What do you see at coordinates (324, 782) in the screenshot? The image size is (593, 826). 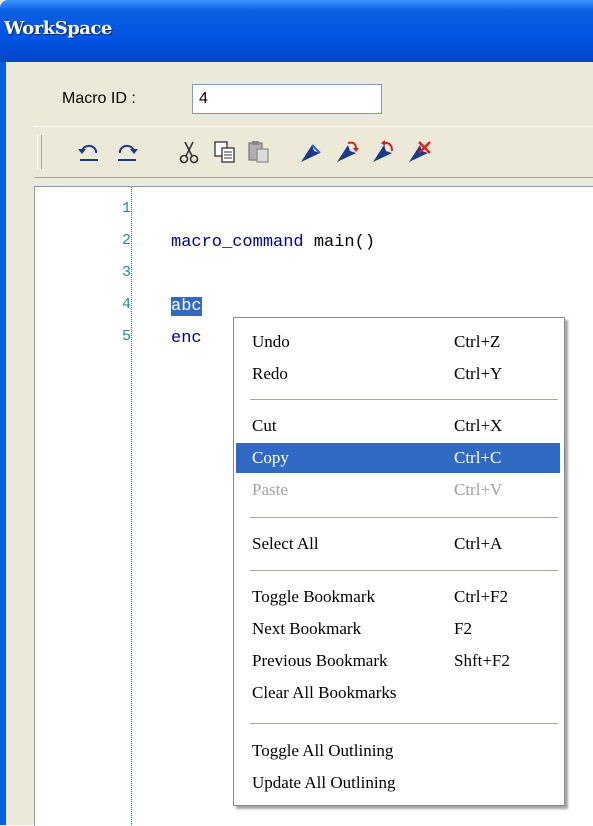 I see `menu-item-label: Update All Outlining` at bounding box center [324, 782].